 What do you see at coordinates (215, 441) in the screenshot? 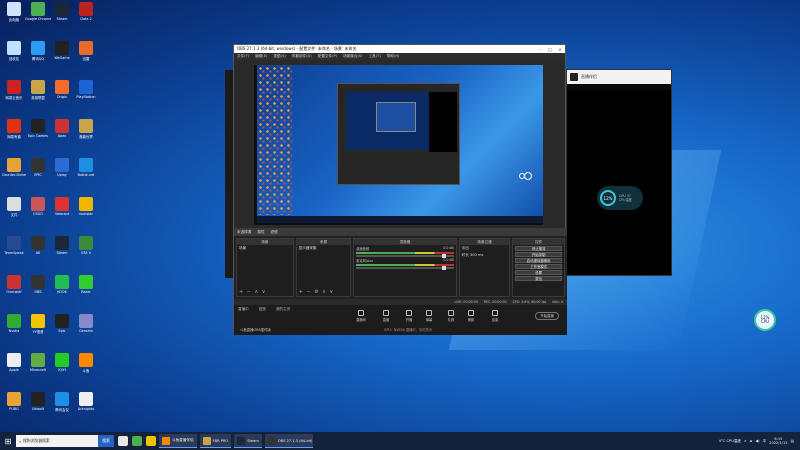
I see `taskbar-app: FBR PRO` at bounding box center [215, 441].